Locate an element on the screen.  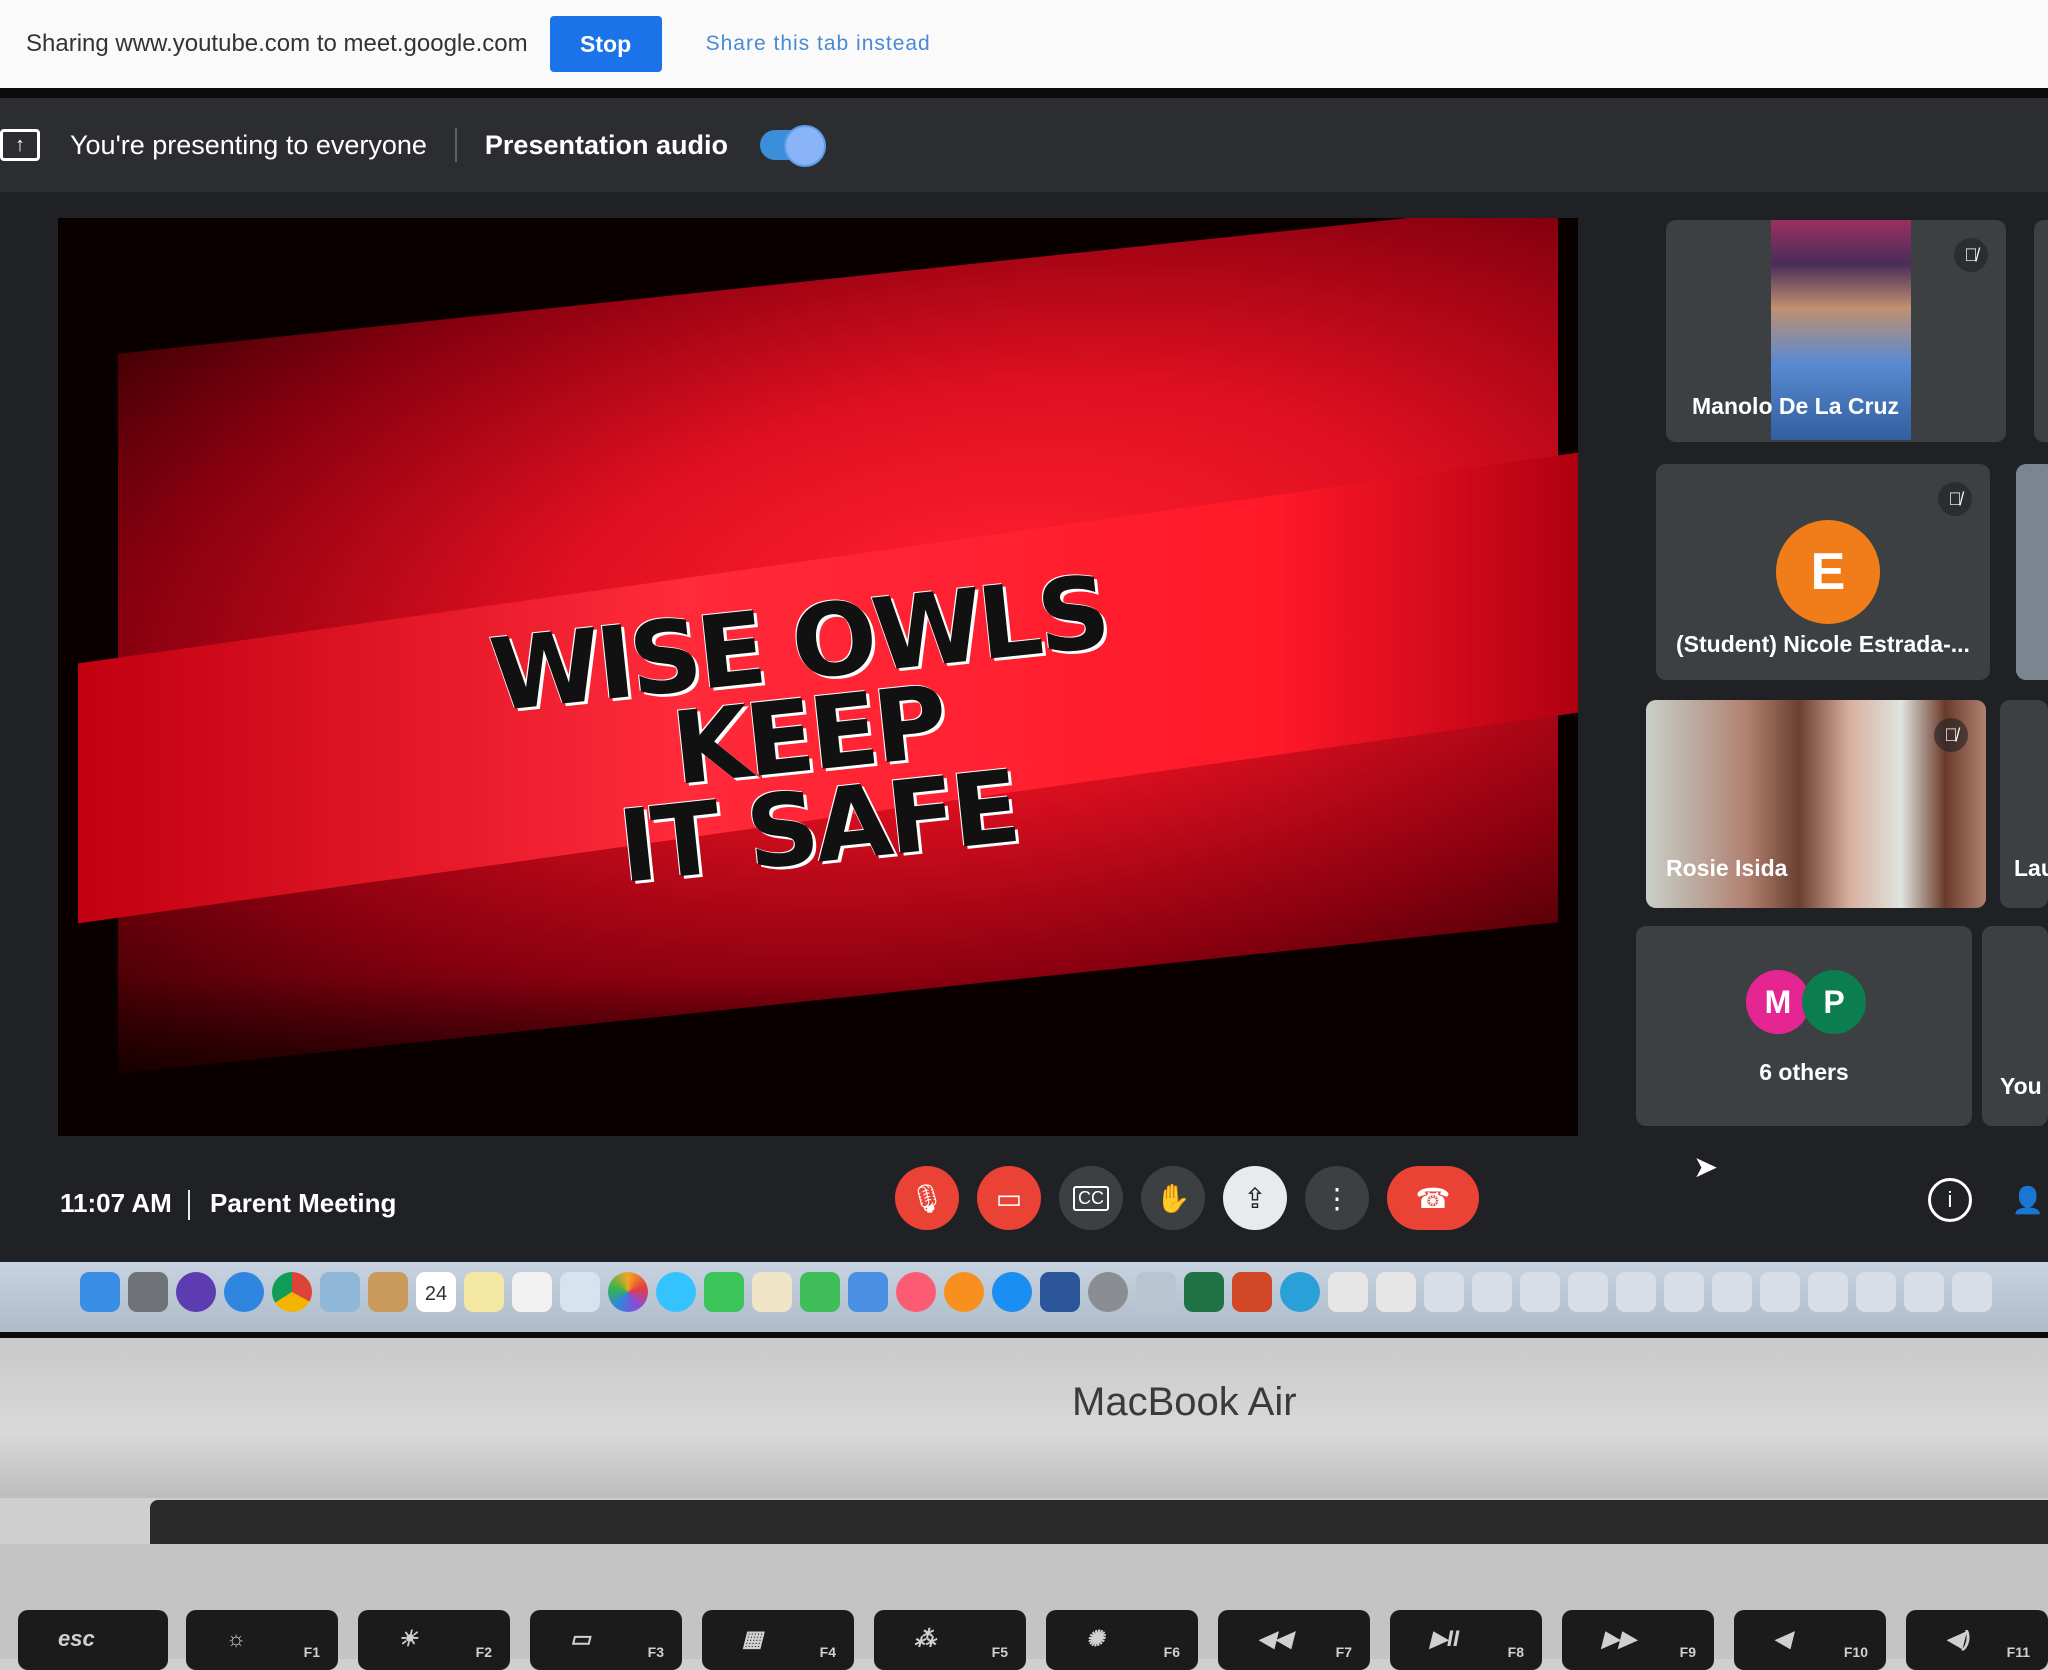
meeting-time: 11:07 AM is located at coordinates (116, 1203).